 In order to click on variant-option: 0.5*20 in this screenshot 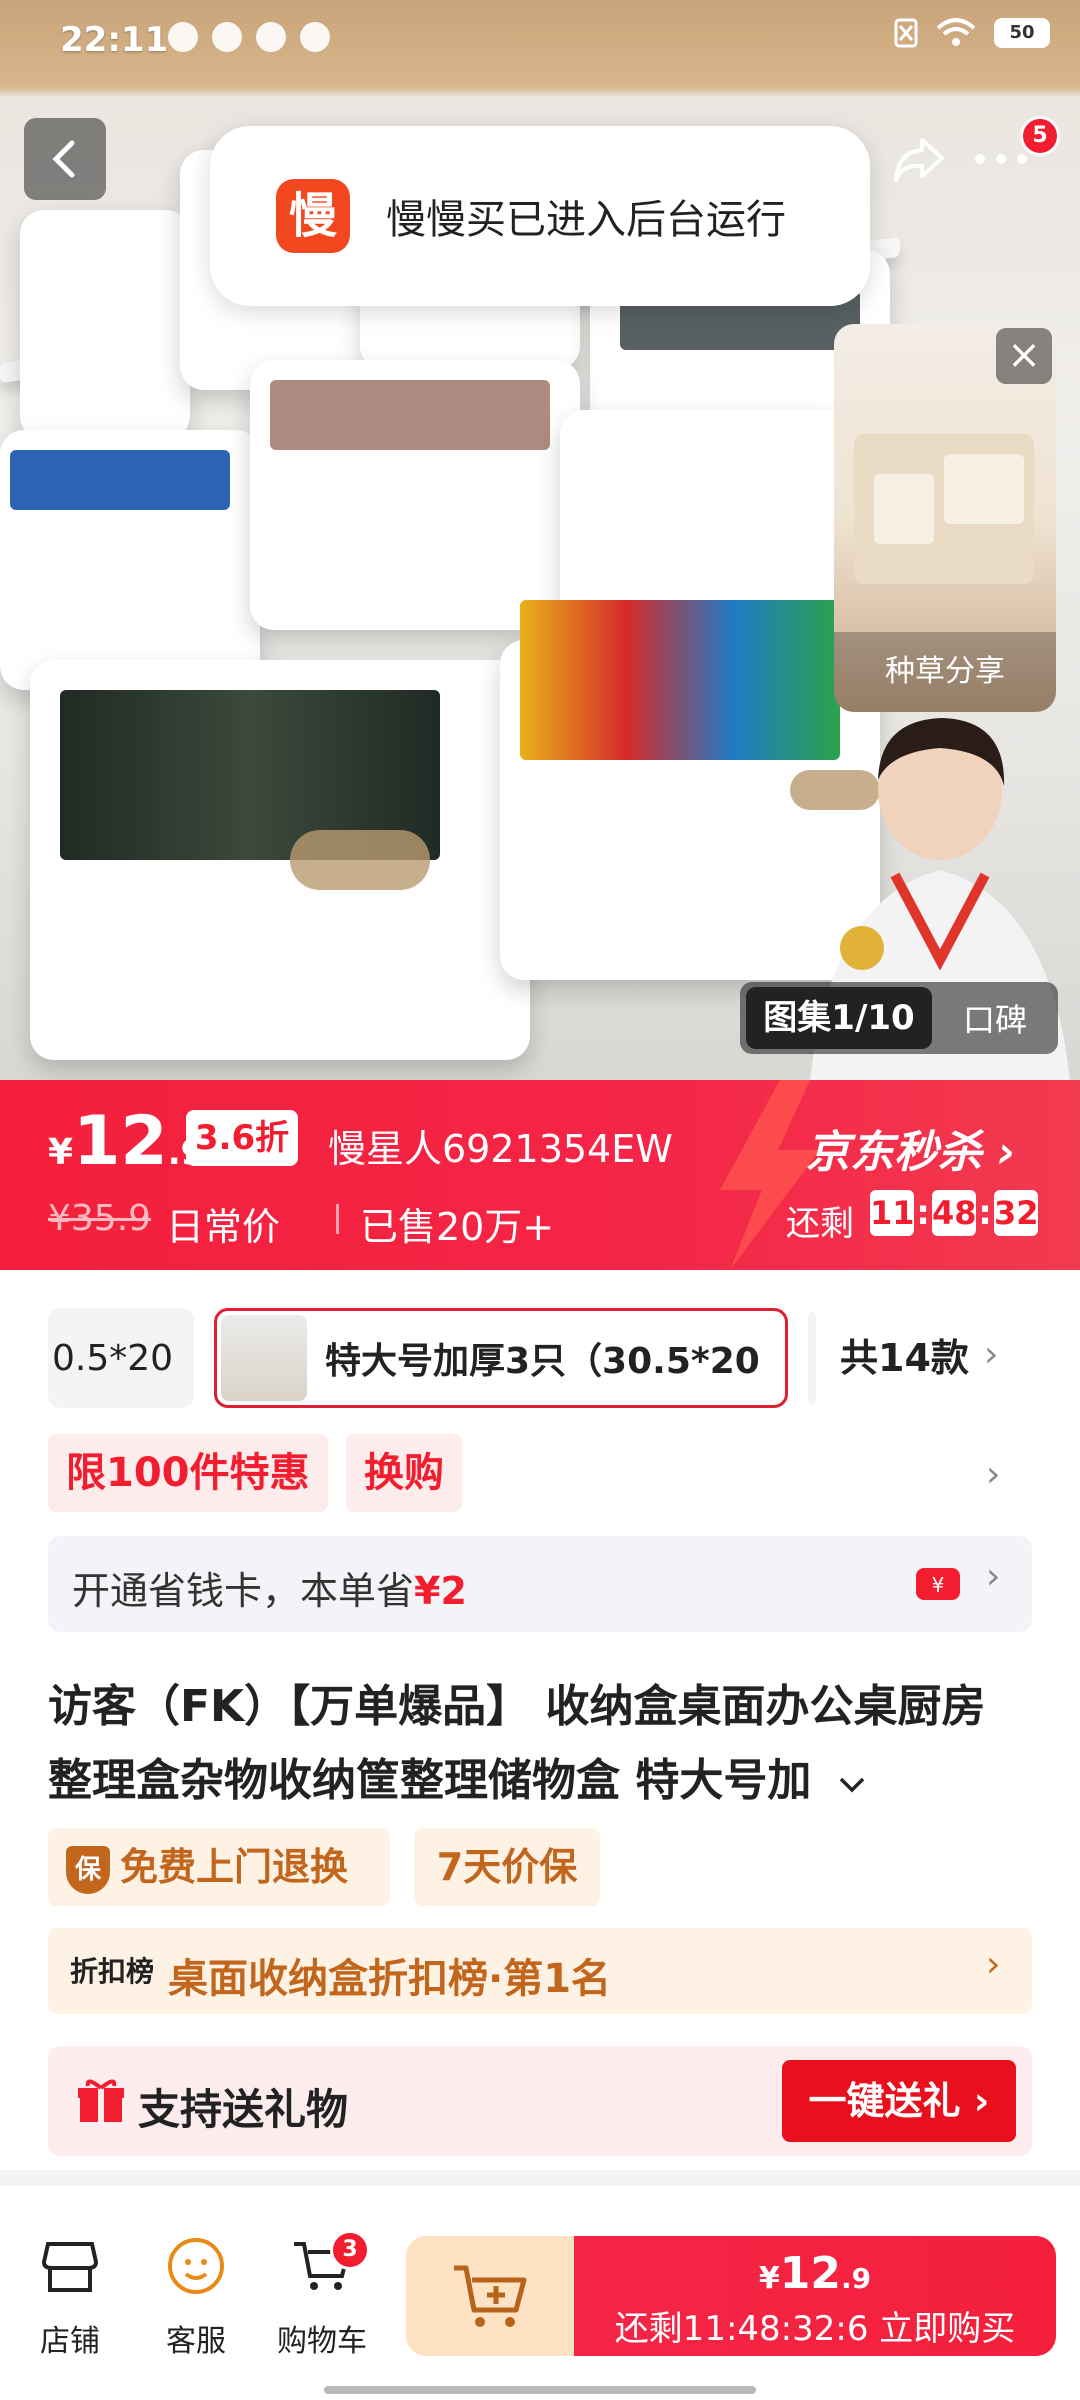, I will do `click(121, 1358)`.